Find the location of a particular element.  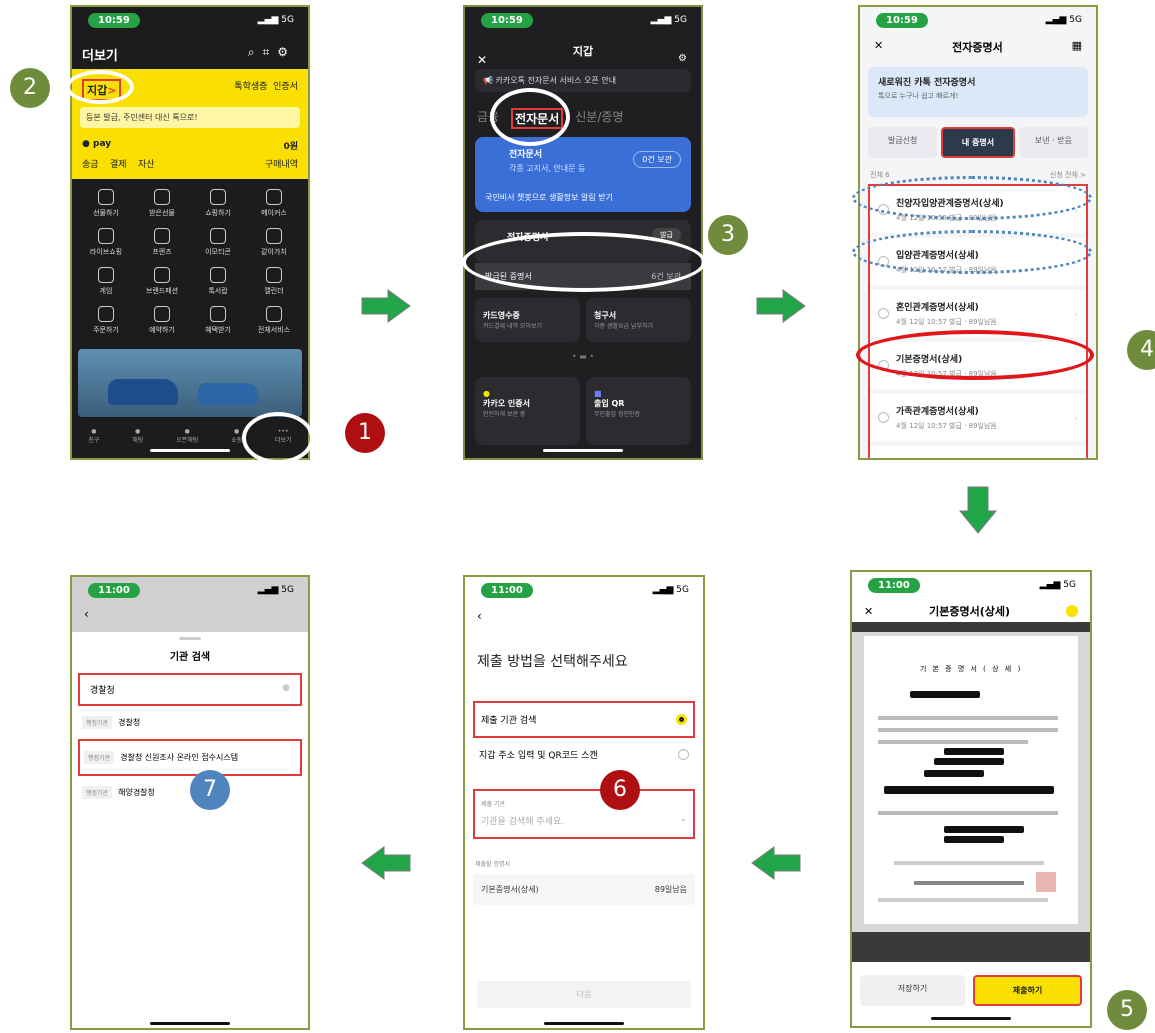

page-title: 제출 방법을 선택해주세요 is located at coordinates (552, 662).